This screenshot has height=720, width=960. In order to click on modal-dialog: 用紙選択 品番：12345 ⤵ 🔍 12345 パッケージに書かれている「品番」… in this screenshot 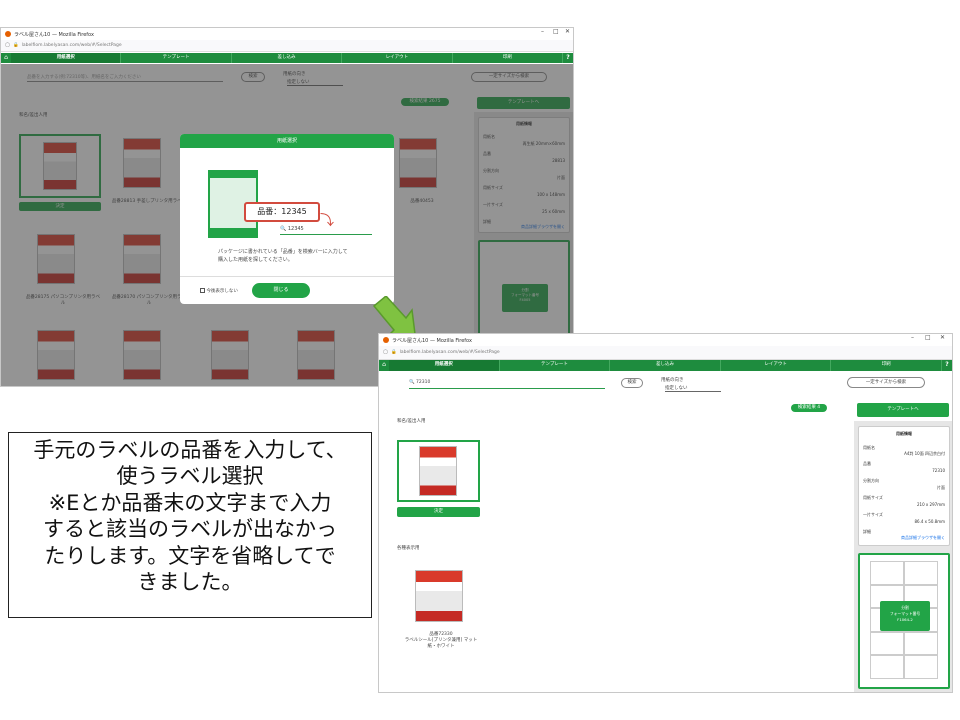, I will do `click(287, 219)`.